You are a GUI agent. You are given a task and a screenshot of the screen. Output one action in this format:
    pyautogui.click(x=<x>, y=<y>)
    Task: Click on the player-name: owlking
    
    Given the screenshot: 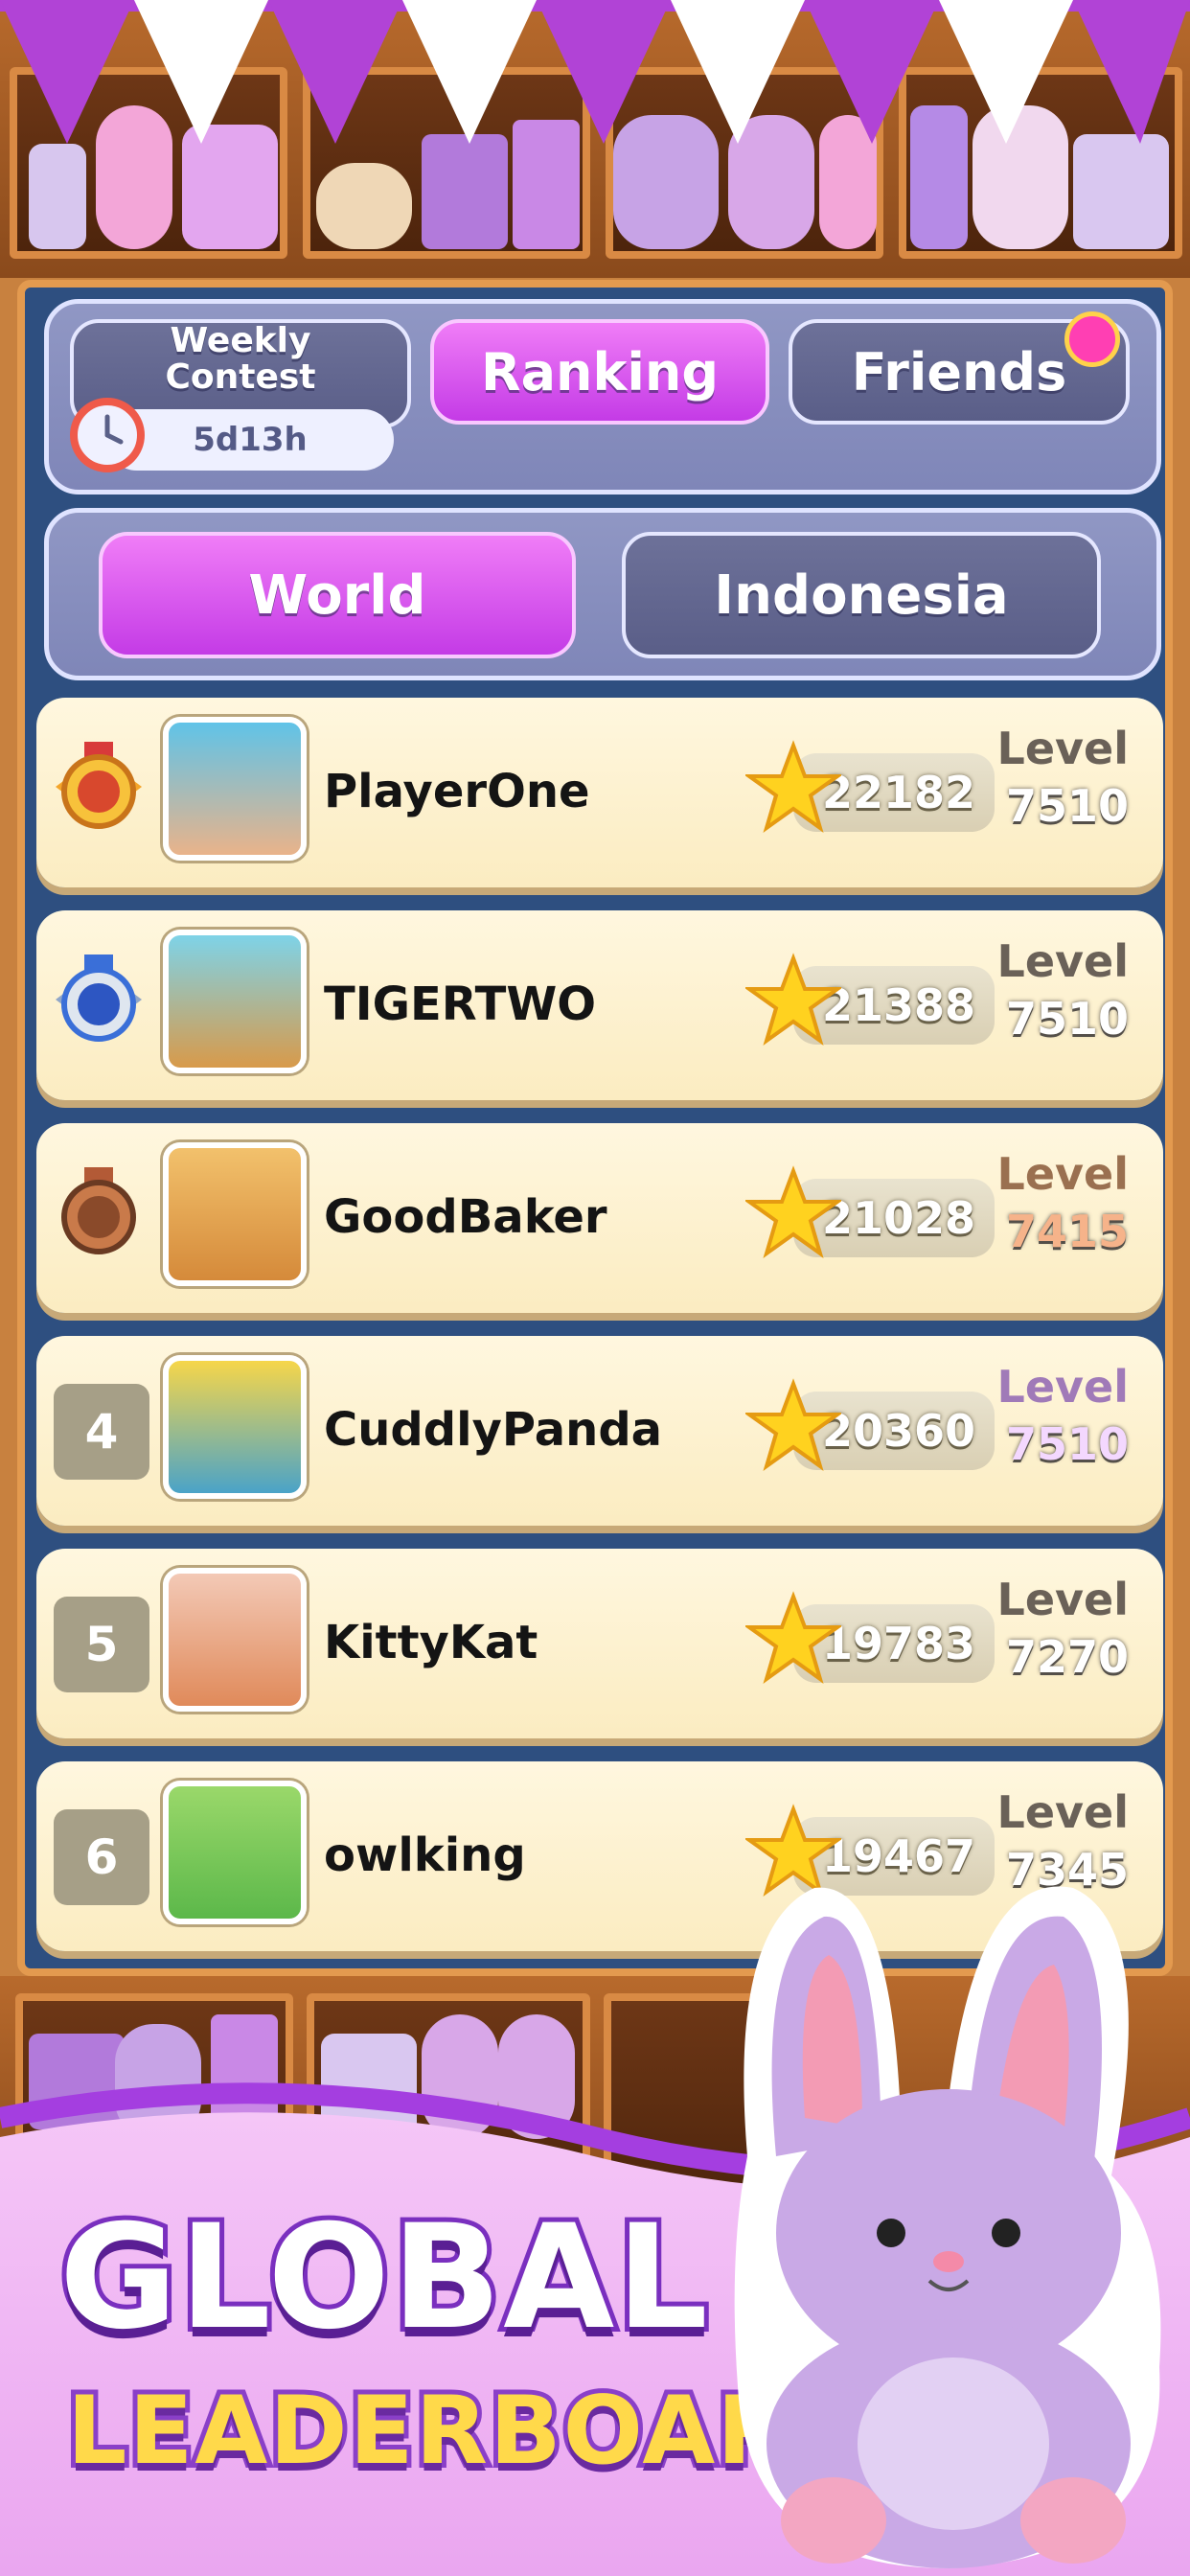 What is the action you would take?
    pyautogui.click(x=425, y=1855)
    